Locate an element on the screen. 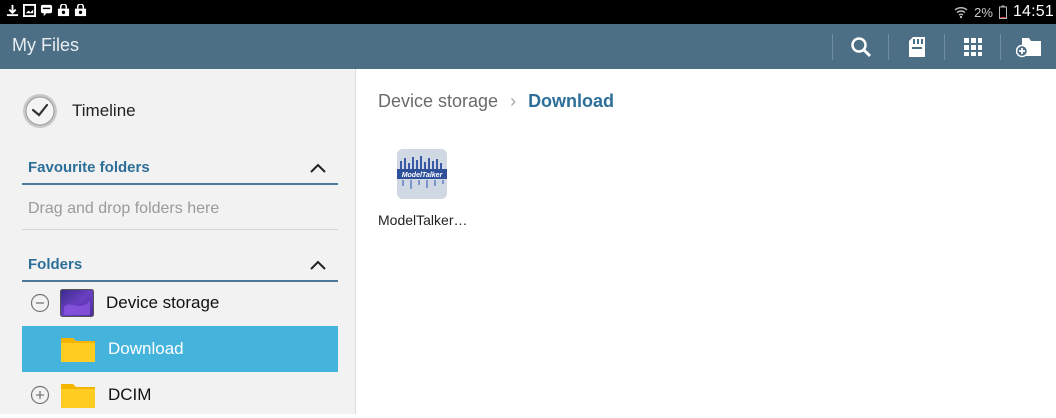  modeltalker-logo: ModelTalker is located at coordinates (422, 174).